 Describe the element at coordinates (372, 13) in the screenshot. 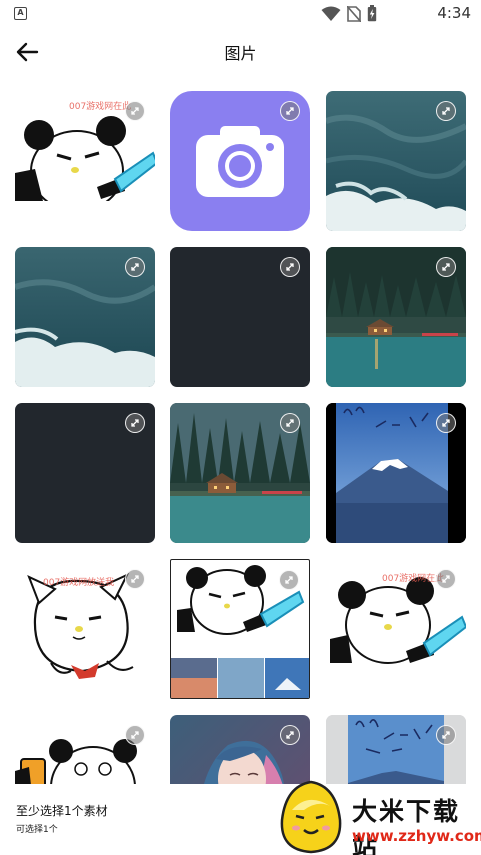

I see `battery-charging-icon` at that location.